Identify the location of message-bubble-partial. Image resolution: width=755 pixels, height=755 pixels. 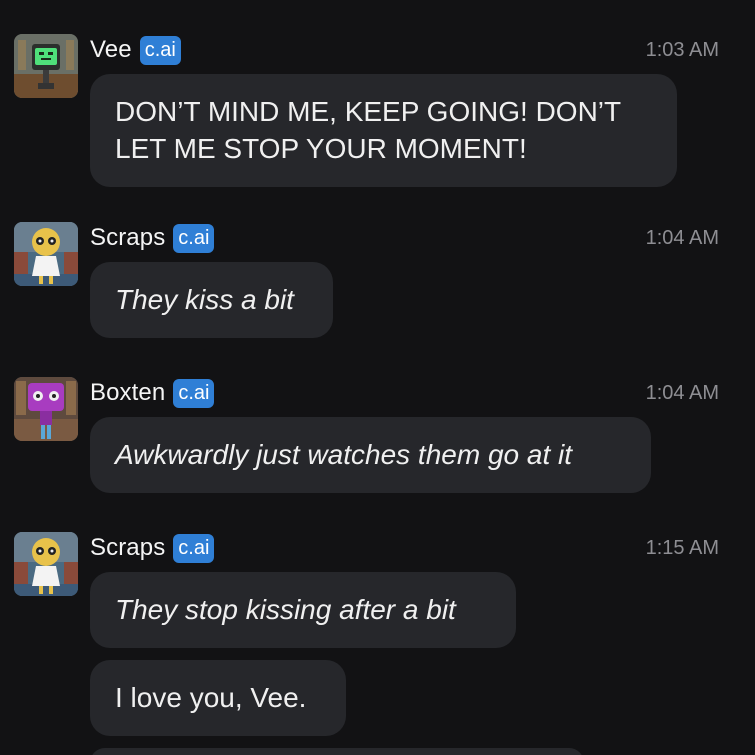
(337, 751).